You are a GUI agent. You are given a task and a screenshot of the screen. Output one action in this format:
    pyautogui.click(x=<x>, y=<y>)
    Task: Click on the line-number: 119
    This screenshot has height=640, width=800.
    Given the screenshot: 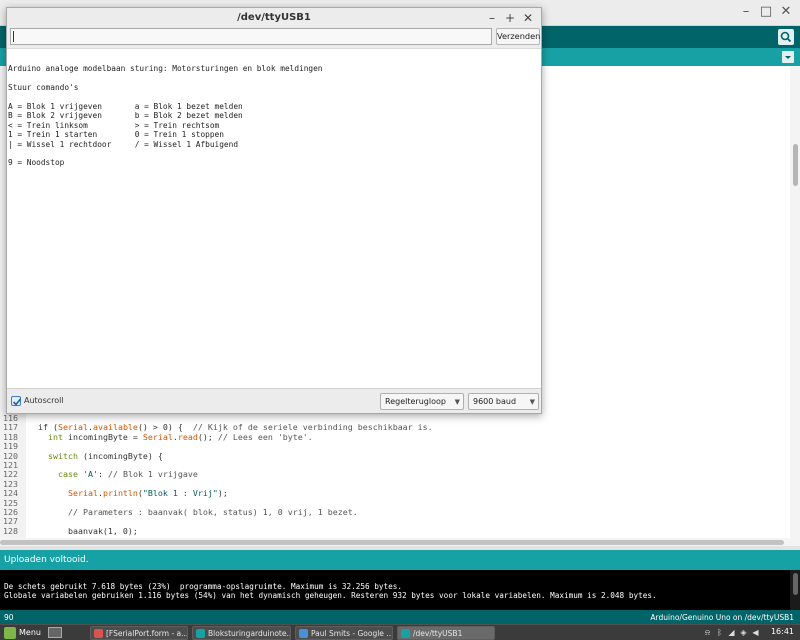 What is the action you would take?
    pyautogui.click(x=10, y=446)
    